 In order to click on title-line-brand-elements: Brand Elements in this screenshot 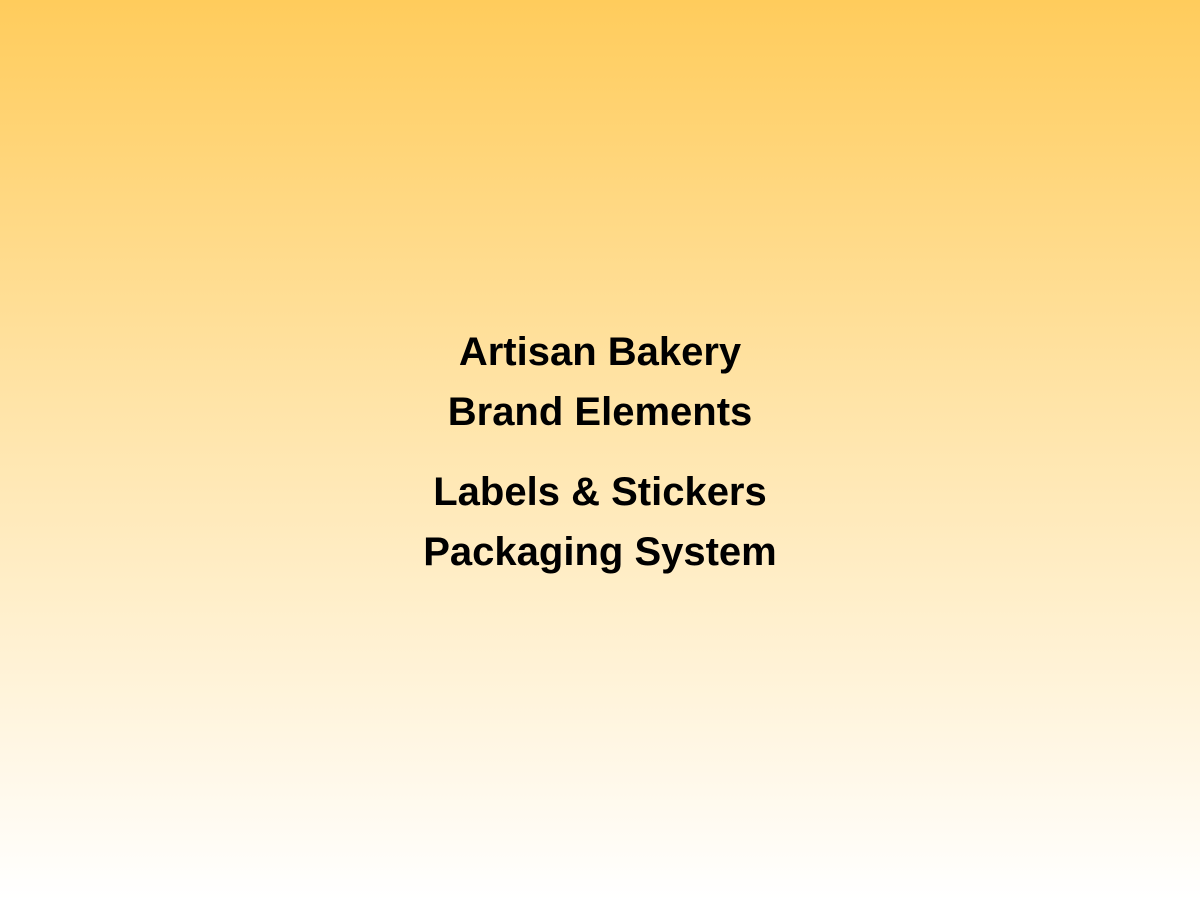, I will do `click(600, 412)`.